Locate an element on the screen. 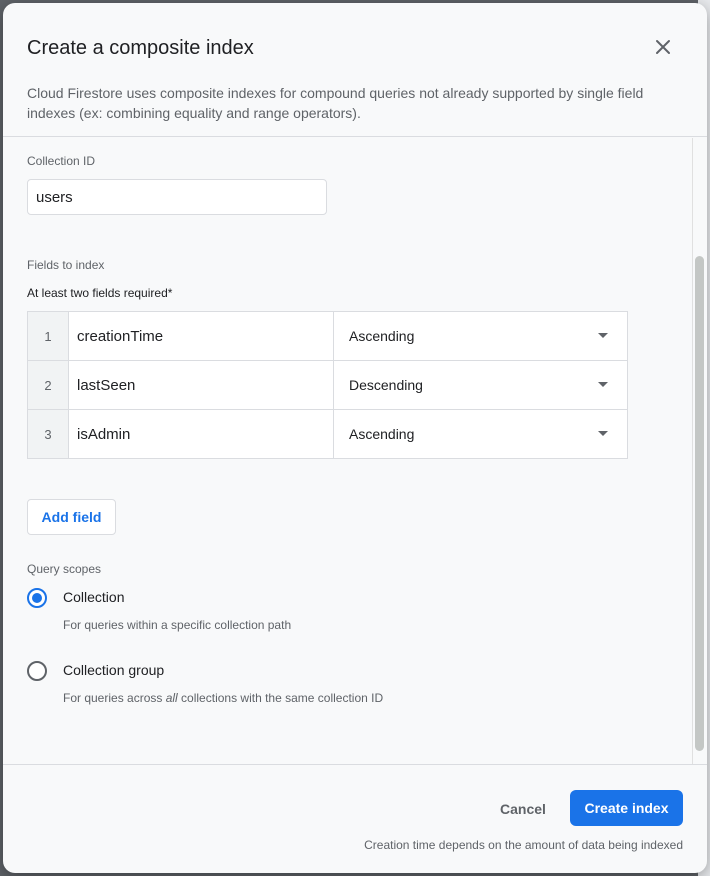 This screenshot has width=710, height=876. scrollbar-track is located at coordinates (692, 451).